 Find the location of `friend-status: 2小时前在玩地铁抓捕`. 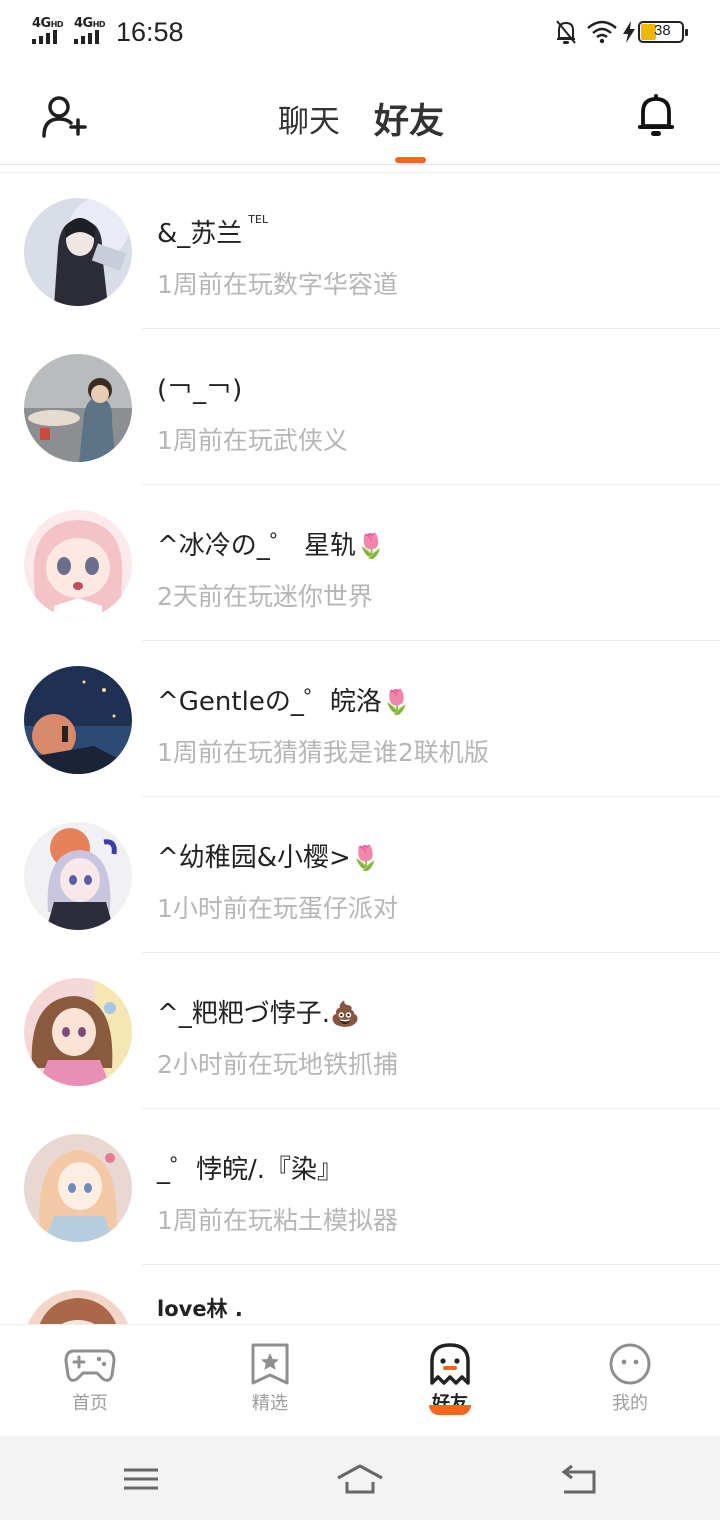

friend-status: 2小时前在玩地铁抓捕 is located at coordinates (277, 1064).